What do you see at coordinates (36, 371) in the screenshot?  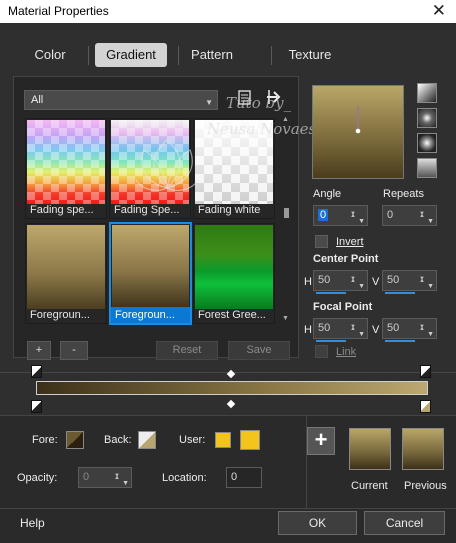 I see `top-stop-left-marker` at bounding box center [36, 371].